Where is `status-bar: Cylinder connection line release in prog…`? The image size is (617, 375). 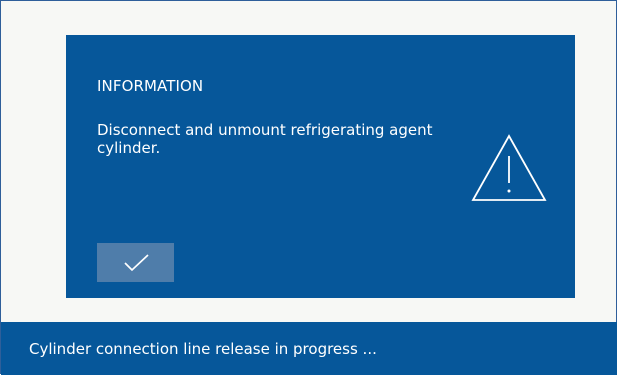
status-bar: Cylinder connection line release in prog… is located at coordinates (309, 348).